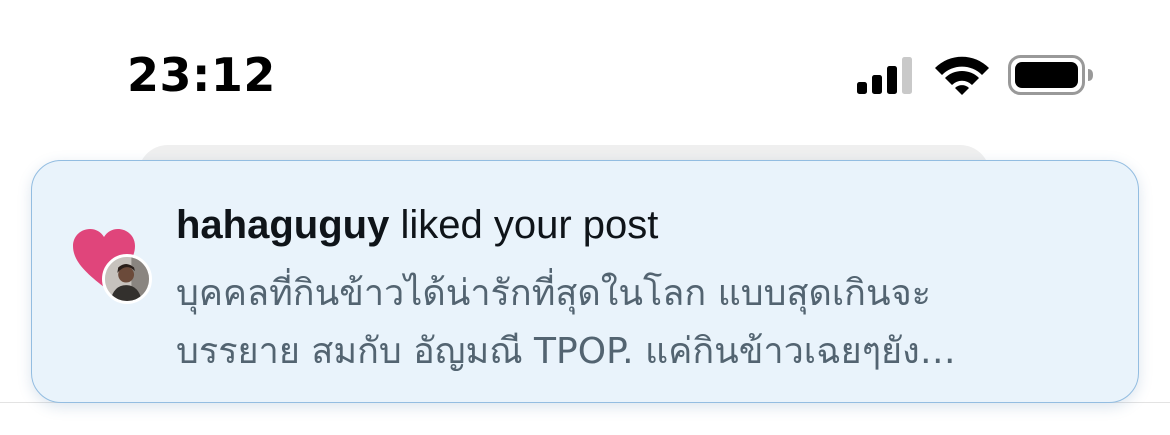  I want to click on notification-title: hahaguguy liked your post, so click(646, 225).